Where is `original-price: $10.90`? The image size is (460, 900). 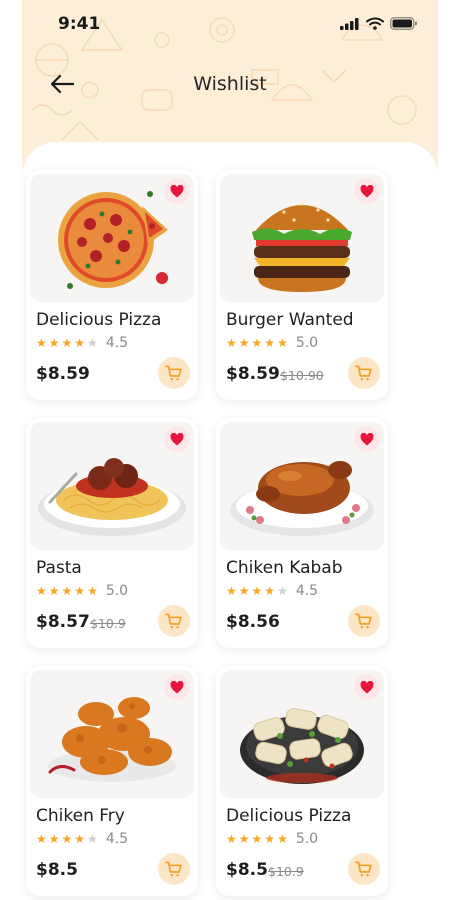 original-price: $10.90 is located at coordinates (302, 375).